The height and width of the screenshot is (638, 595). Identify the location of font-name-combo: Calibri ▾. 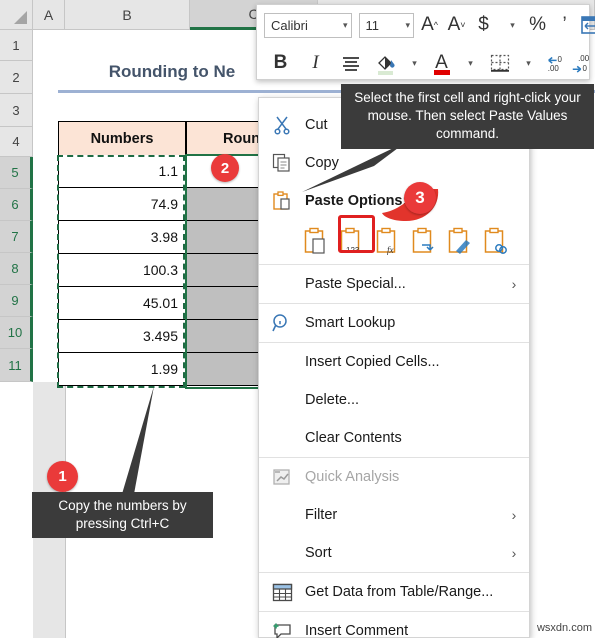
(308, 25).